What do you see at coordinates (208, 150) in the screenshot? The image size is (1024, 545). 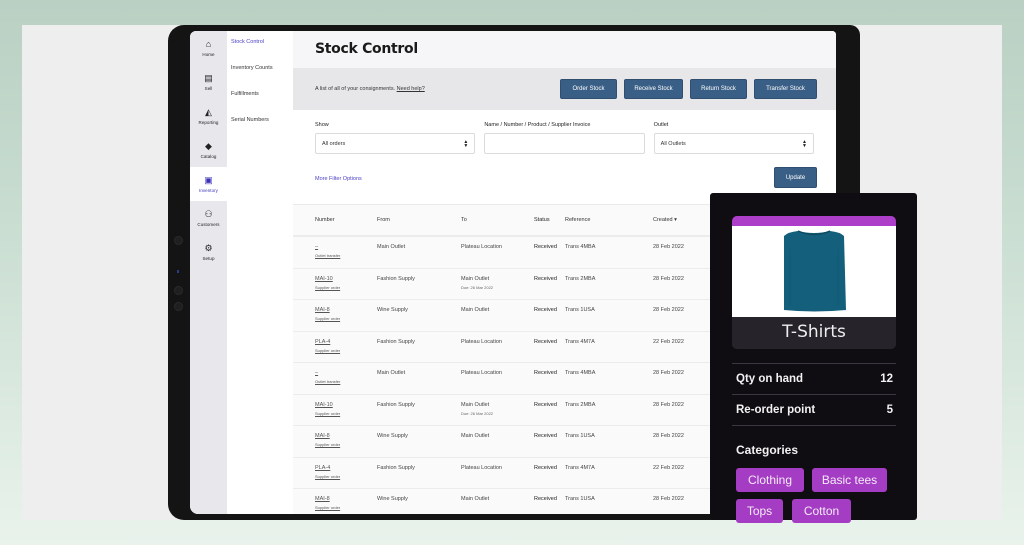 I see `nav-item-catalog: ◆ Catalog` at bounding box center [208, 150].